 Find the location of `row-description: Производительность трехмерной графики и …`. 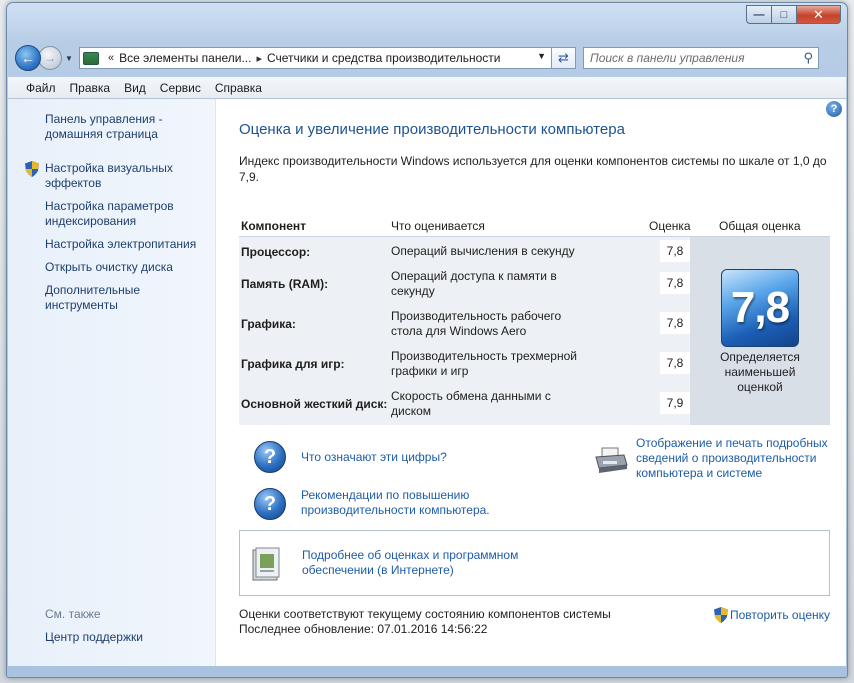

row-description: Производительность трехмерной графики и … is located at coordinates (491, 364).